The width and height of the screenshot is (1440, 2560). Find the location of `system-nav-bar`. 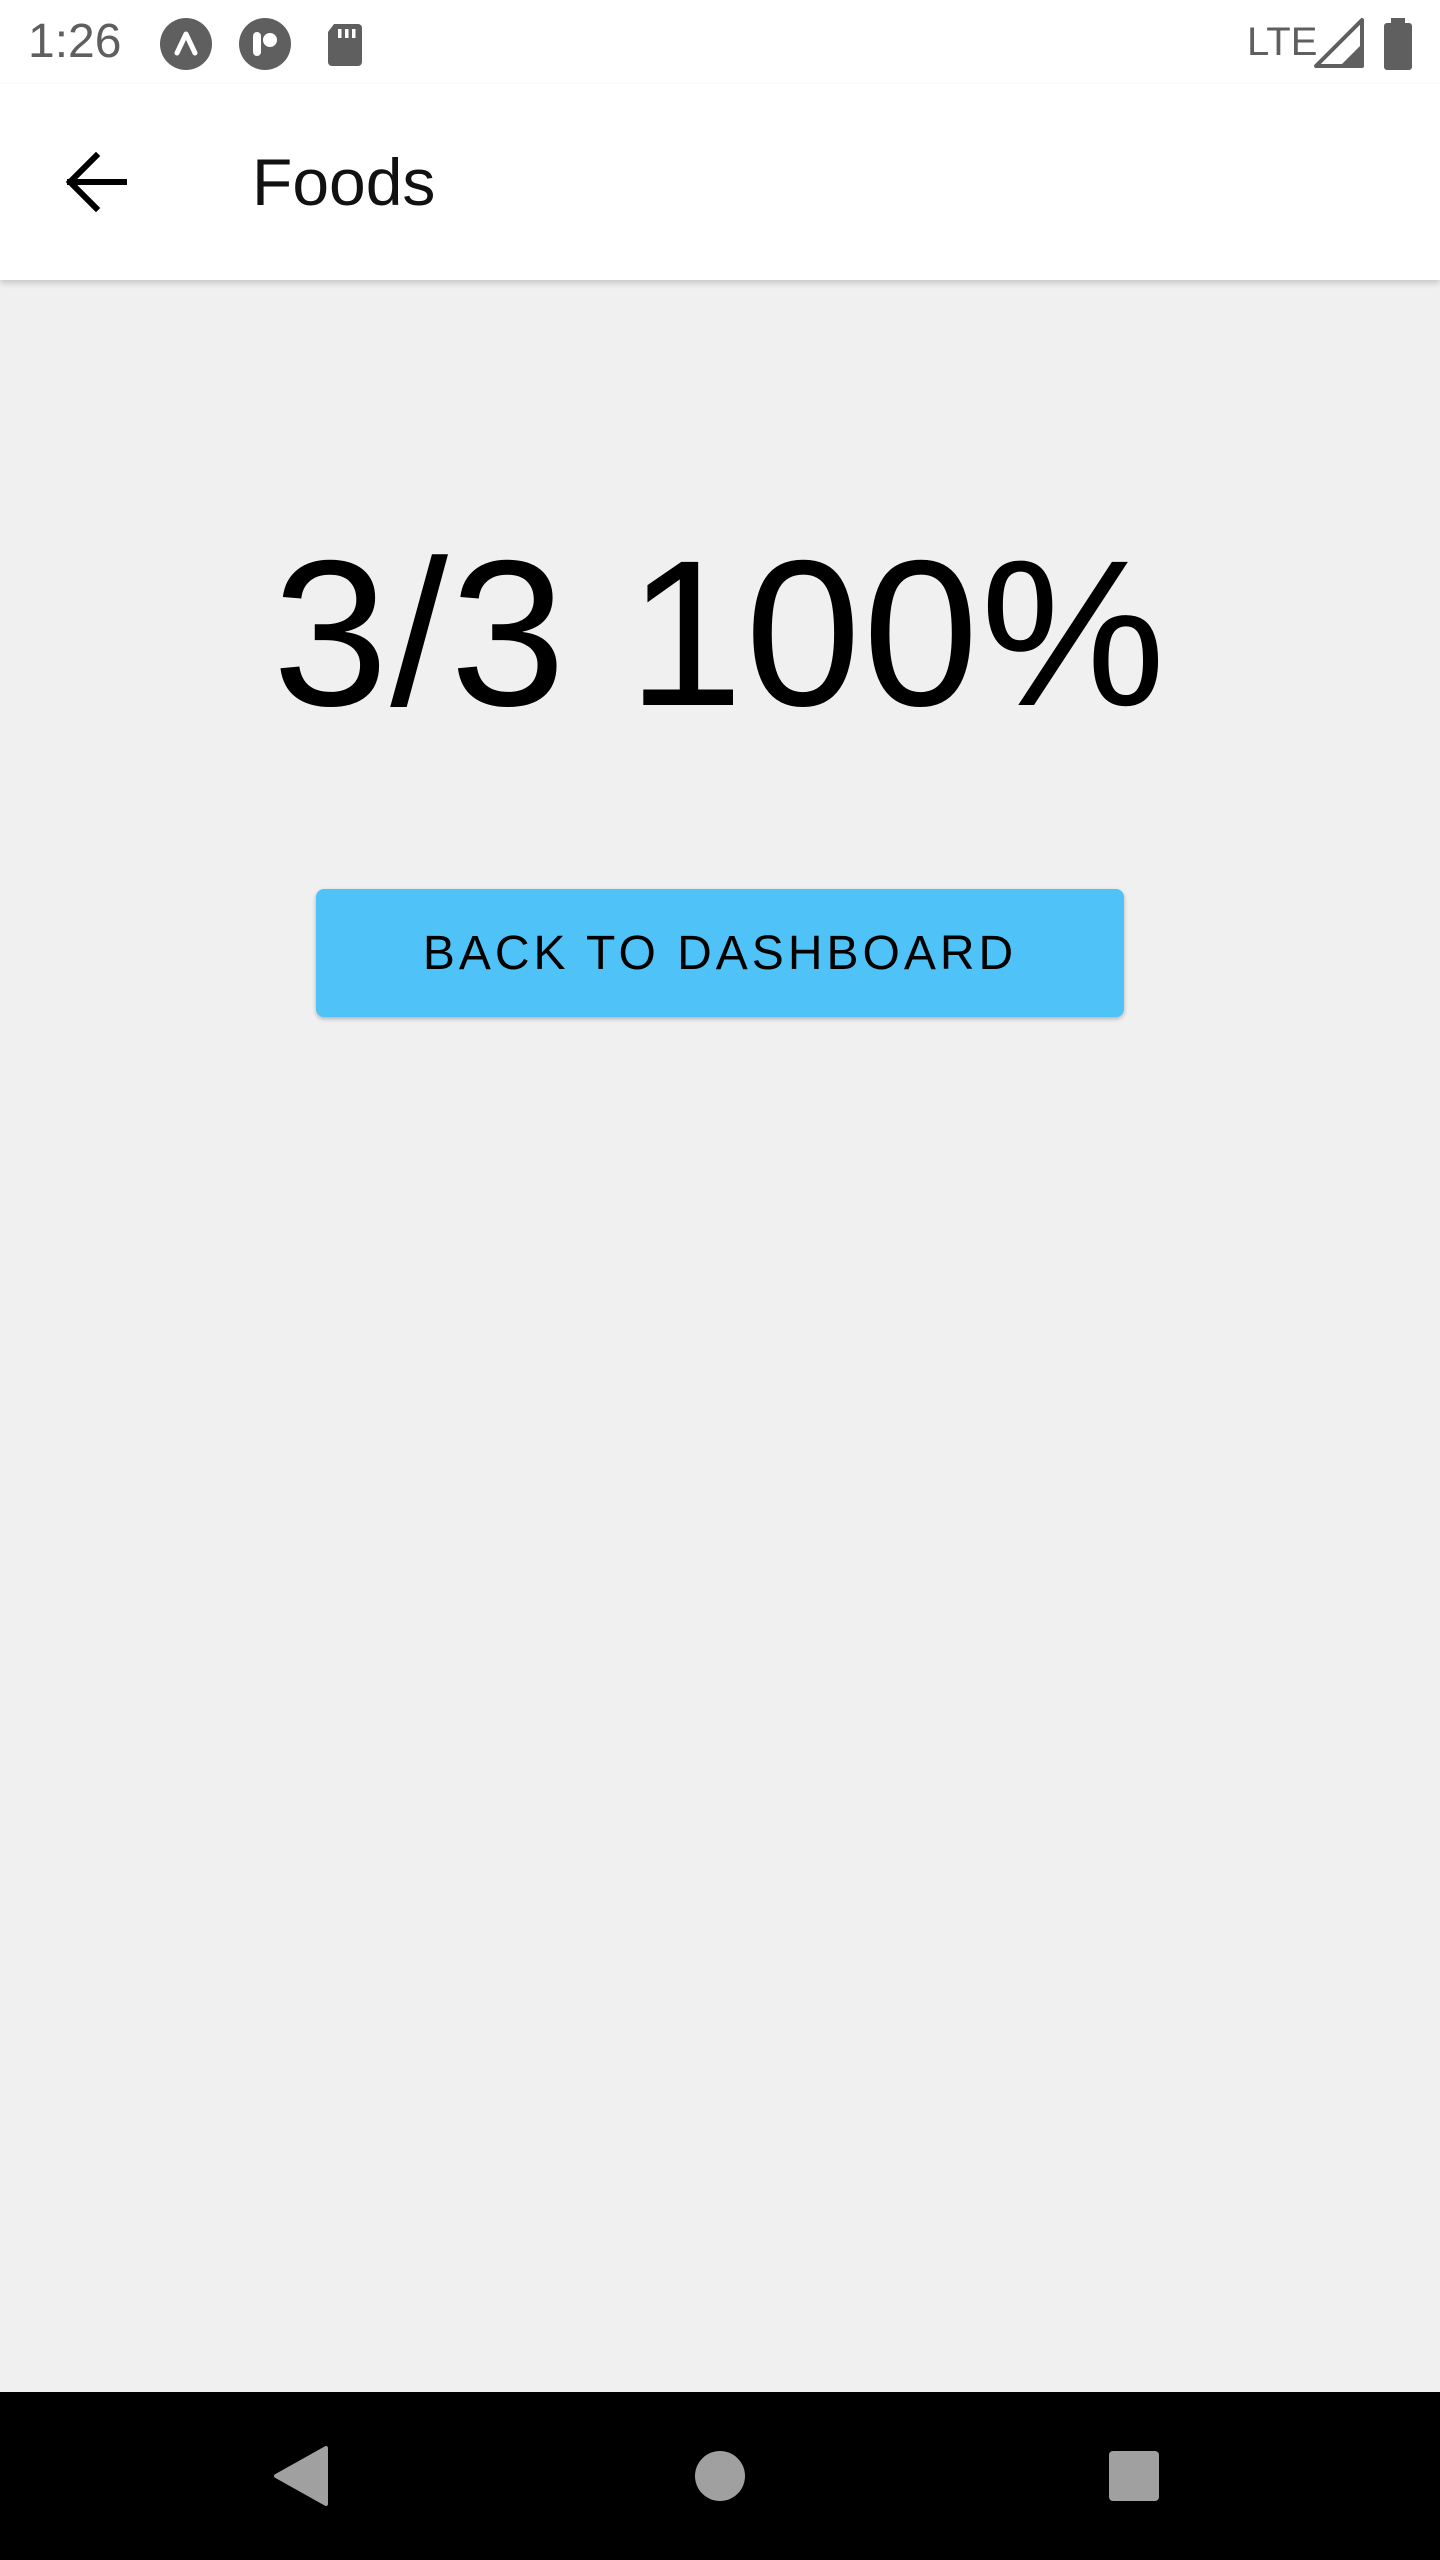

system-nav-bar is located at coordinates (720, 2476).